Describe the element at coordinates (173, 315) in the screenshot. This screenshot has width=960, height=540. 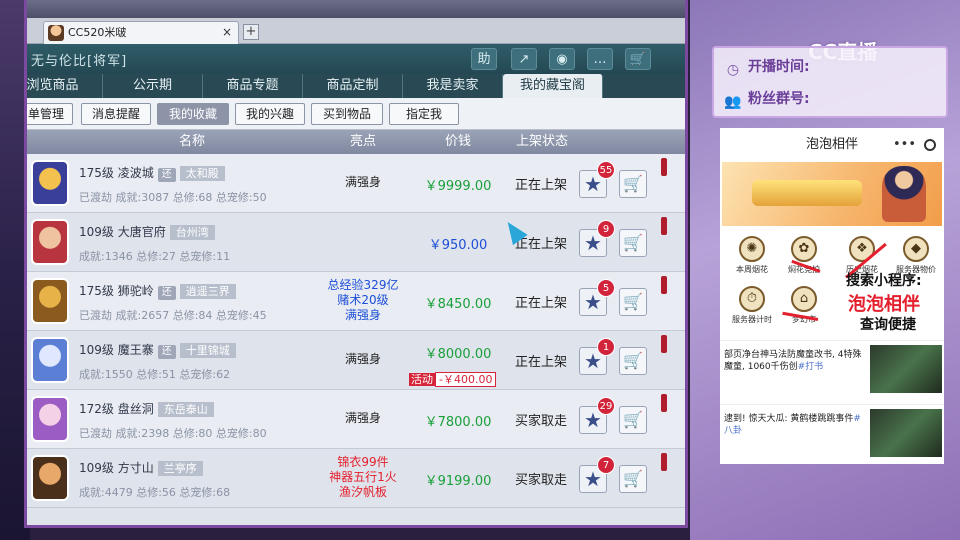
I see `role-stats: 已渡劫 成就:2657 总修:84 总宠修:45` at that location.